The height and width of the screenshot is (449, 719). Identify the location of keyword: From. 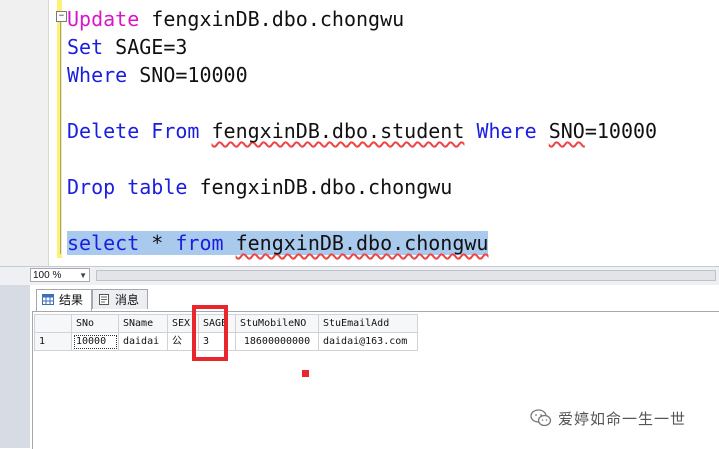
(175, 131).